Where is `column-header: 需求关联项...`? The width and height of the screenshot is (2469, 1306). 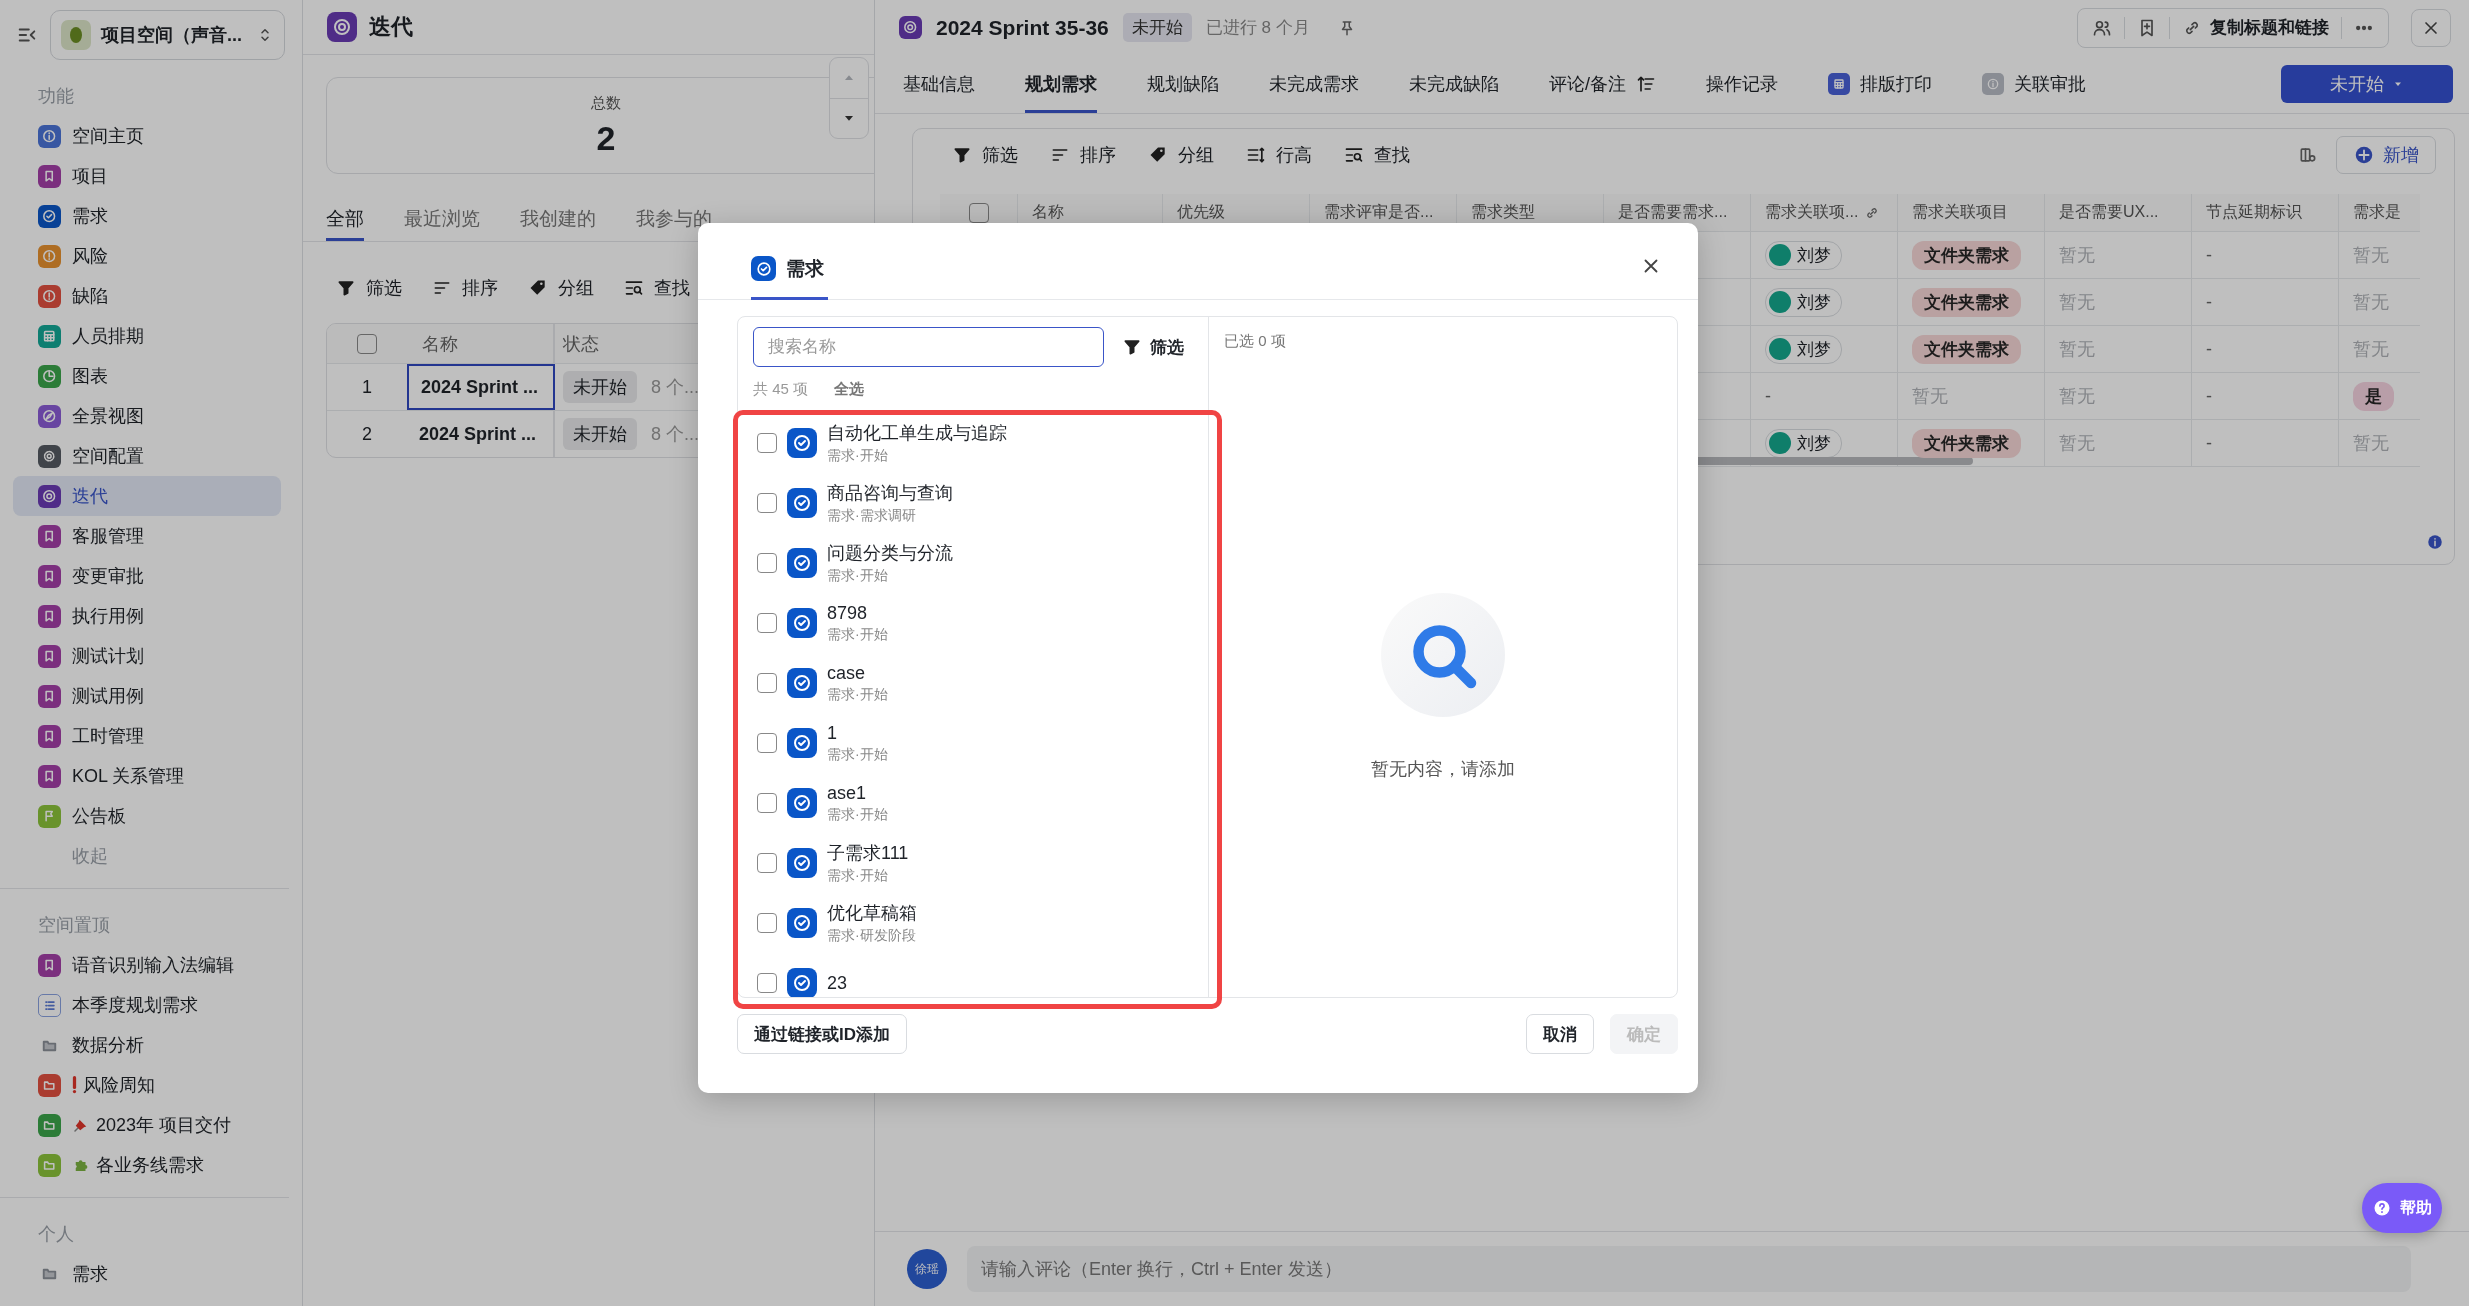 column-header: 需求关联项... is located at coordinates (1824, 212).